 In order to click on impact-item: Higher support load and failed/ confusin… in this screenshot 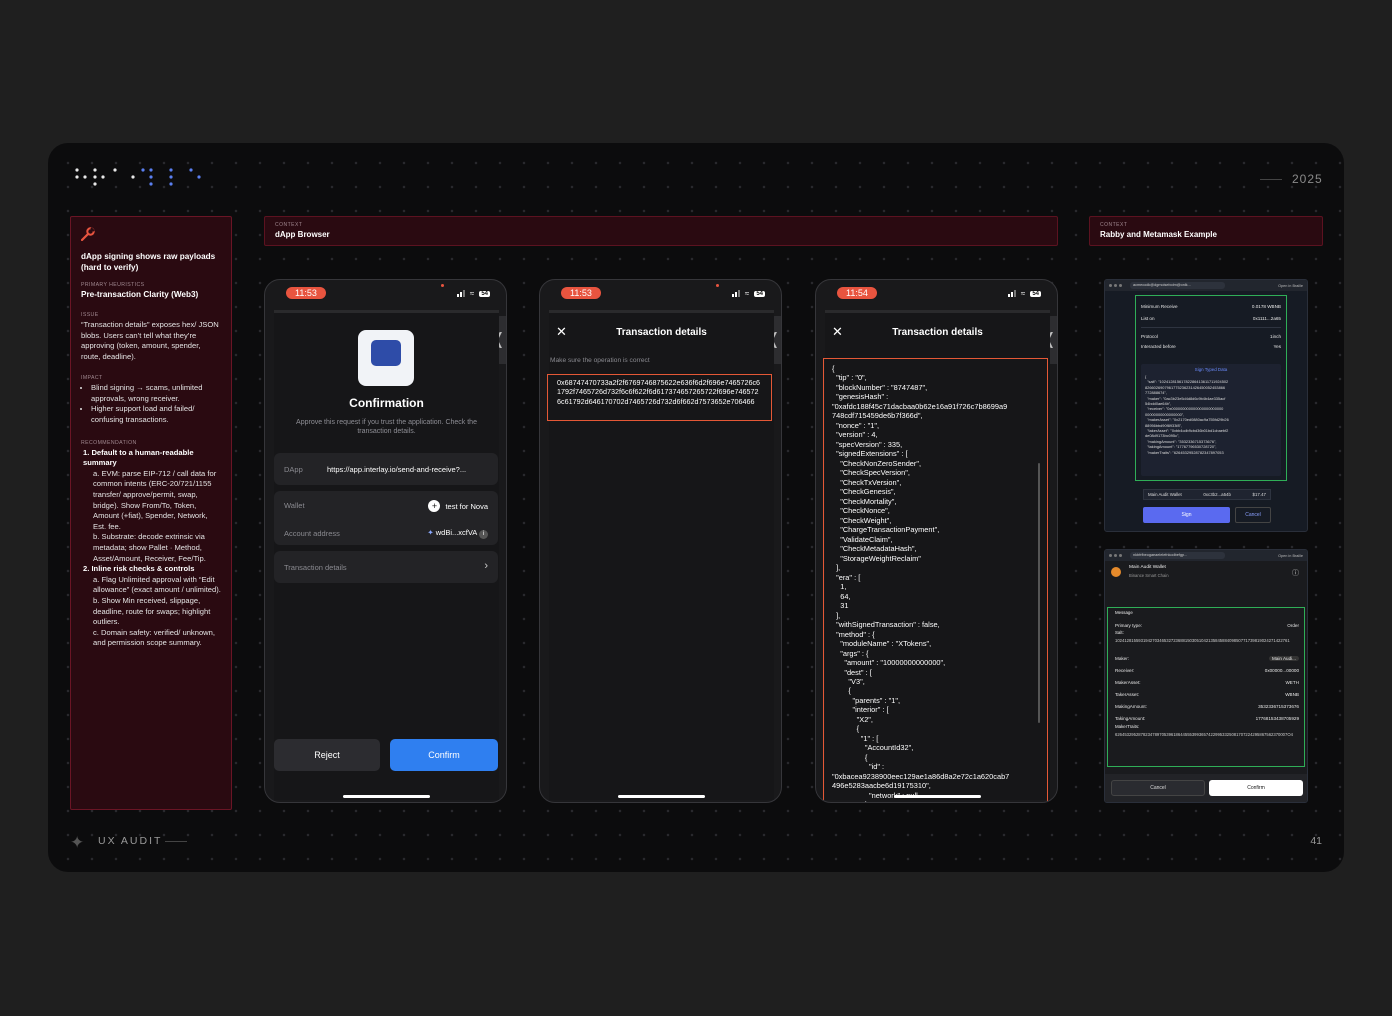, I will do `click(156, 414)`.